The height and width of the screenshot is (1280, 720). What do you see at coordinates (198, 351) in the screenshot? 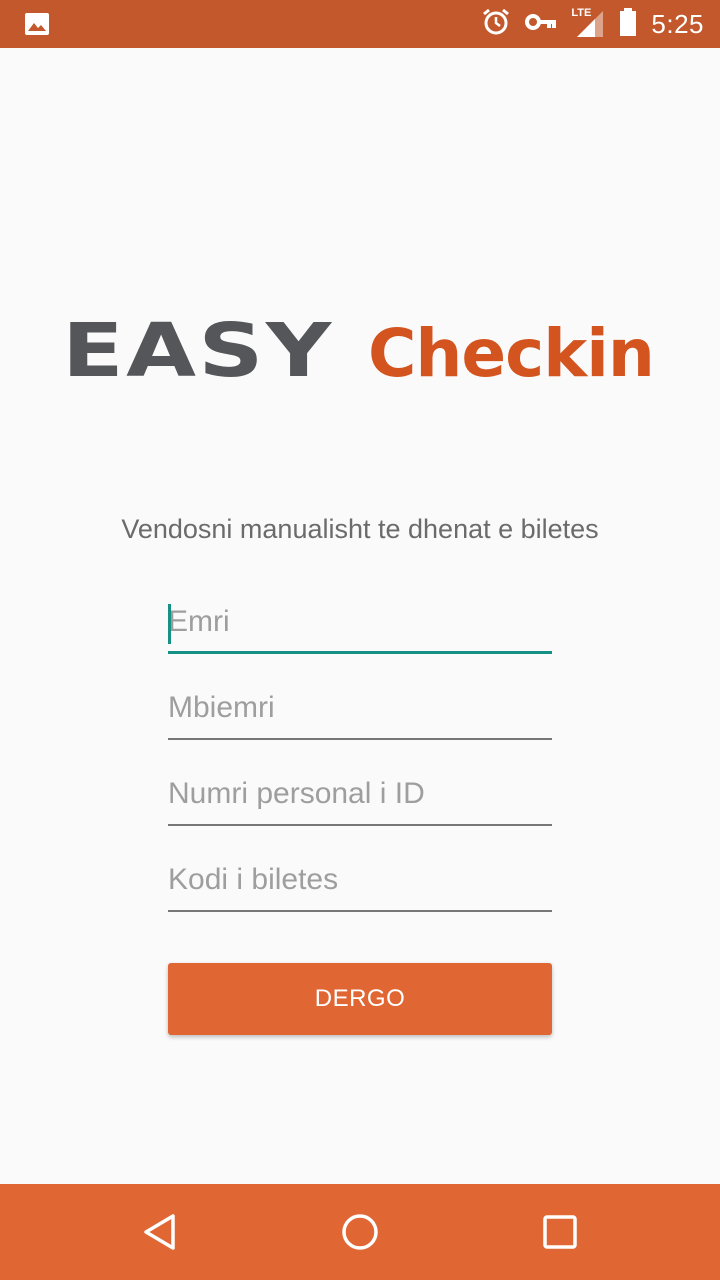
I see `logo-easy-text: EASY` at bounding box center [198, 351].